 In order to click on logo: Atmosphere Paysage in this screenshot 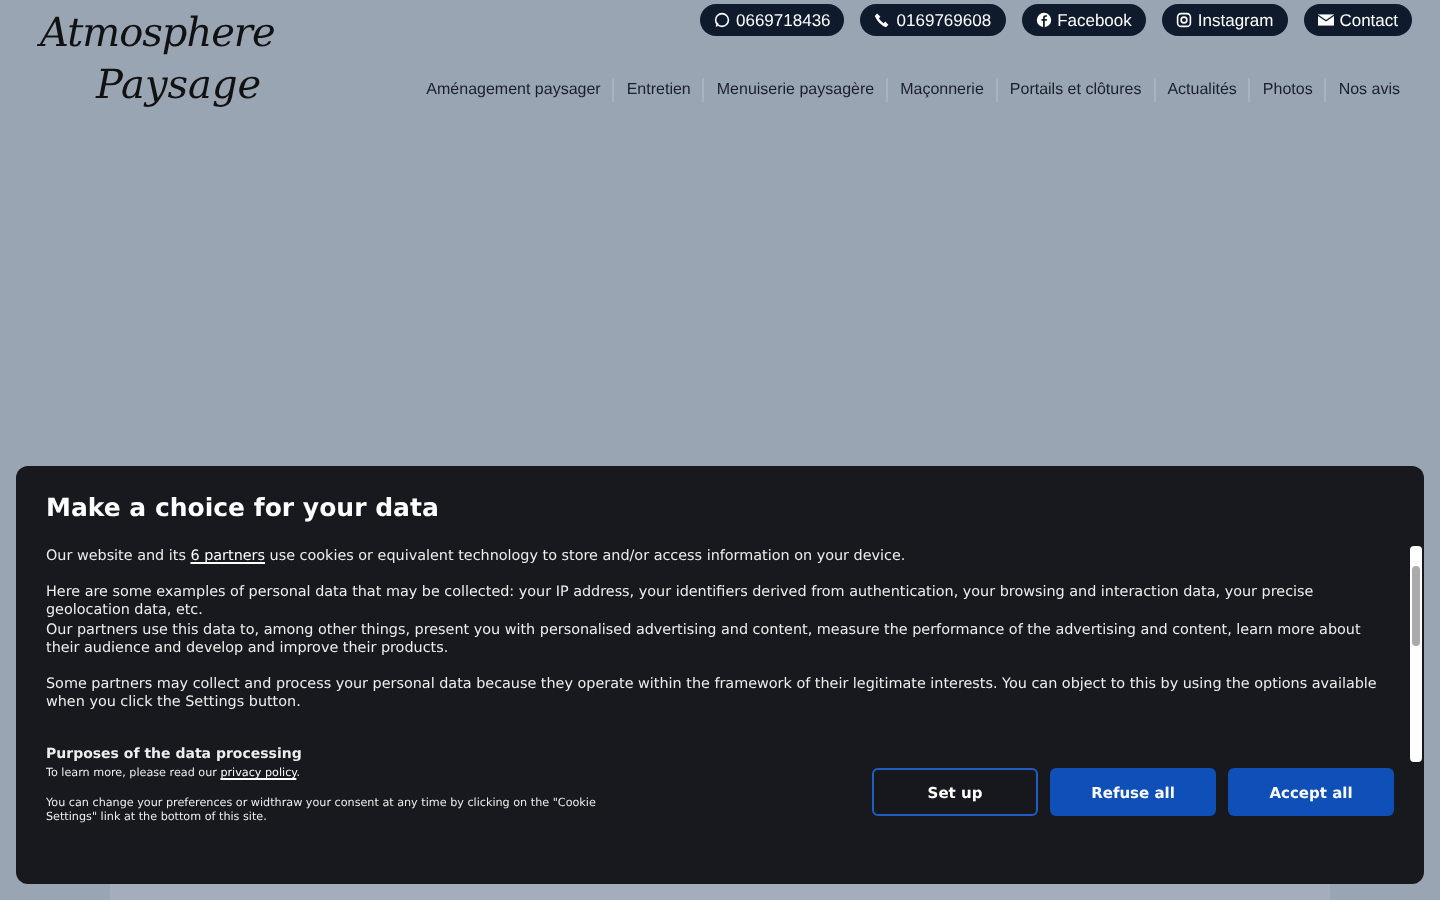, I will do `click(157, 62)`.